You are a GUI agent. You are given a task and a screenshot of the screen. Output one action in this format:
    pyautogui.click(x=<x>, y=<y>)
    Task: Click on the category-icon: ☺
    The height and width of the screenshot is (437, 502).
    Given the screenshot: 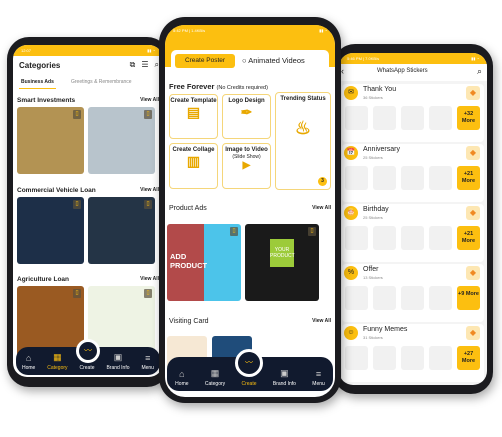 What is the action you would take?
    pyautogui.click(x=351, y=333)
    